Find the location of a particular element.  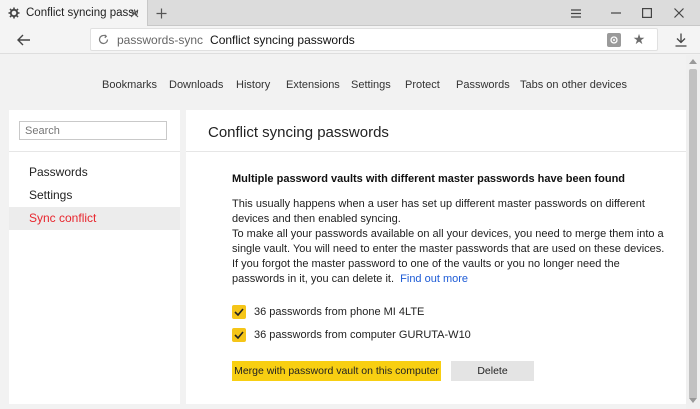

page-title: Conflict syncing passwords is located at coordinates (298, 132).